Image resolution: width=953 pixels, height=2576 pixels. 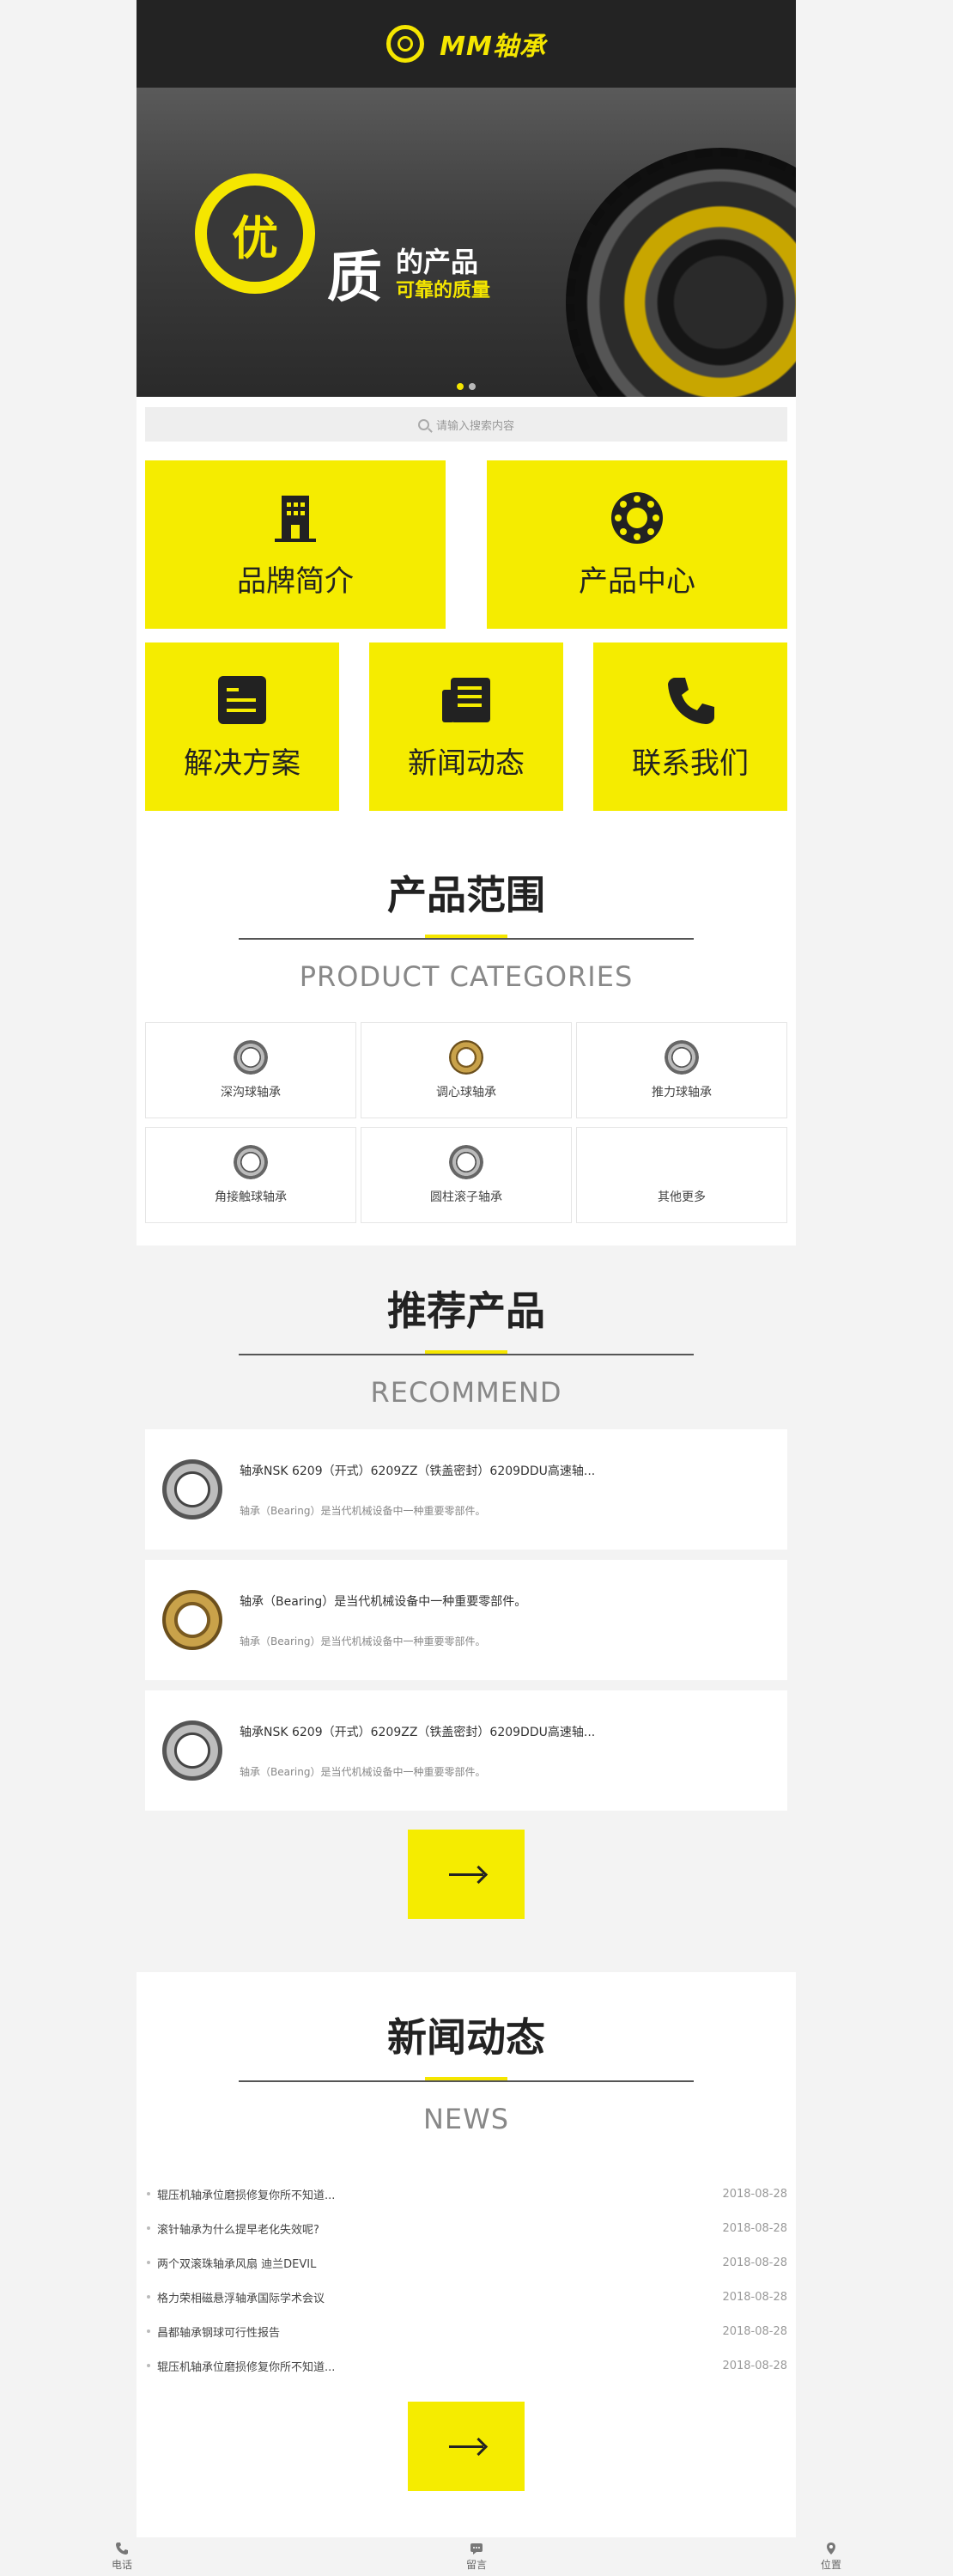 I want to click on category-label: 圆柱滚子轴承, so click(x=466, y=1197).